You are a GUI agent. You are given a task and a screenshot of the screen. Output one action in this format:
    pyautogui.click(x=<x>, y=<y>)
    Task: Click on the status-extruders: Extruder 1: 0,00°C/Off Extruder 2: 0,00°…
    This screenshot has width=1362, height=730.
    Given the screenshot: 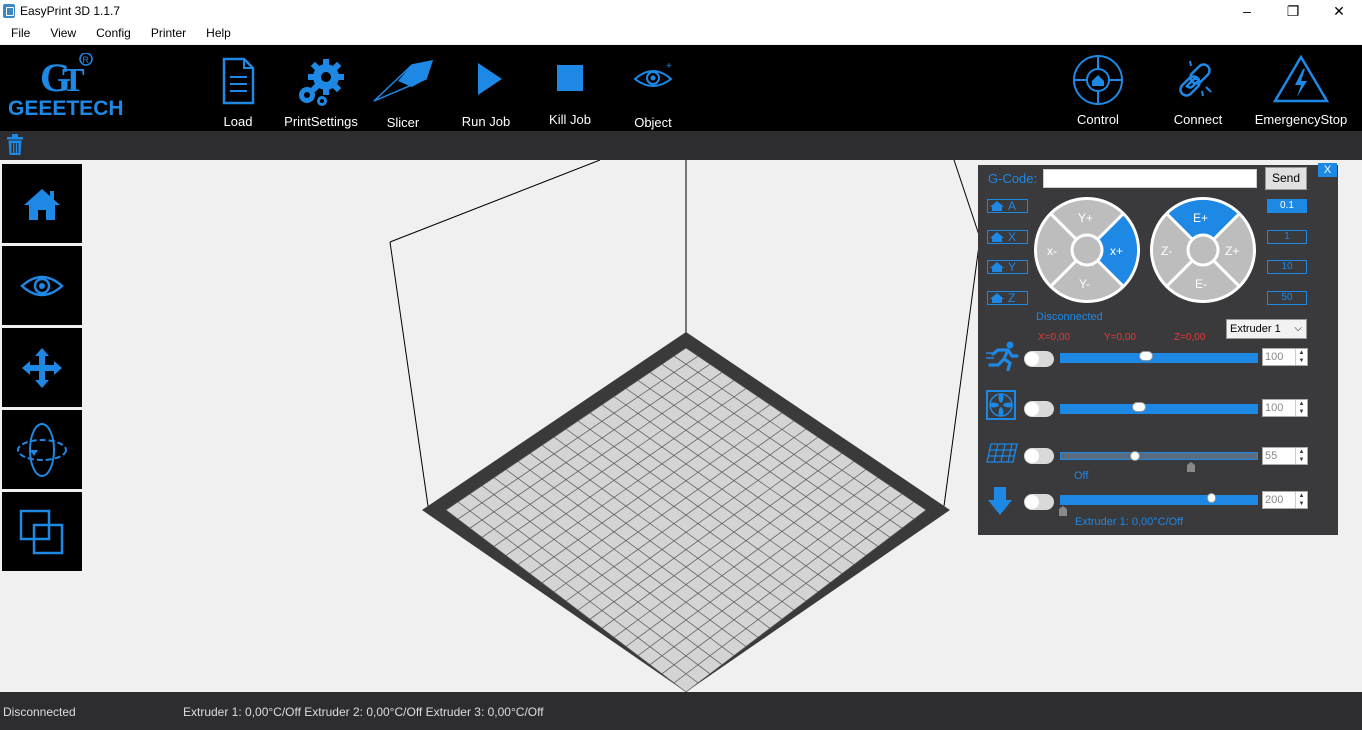 What is the action you would take?
    pyautogui.click(x=363, y=712)
    